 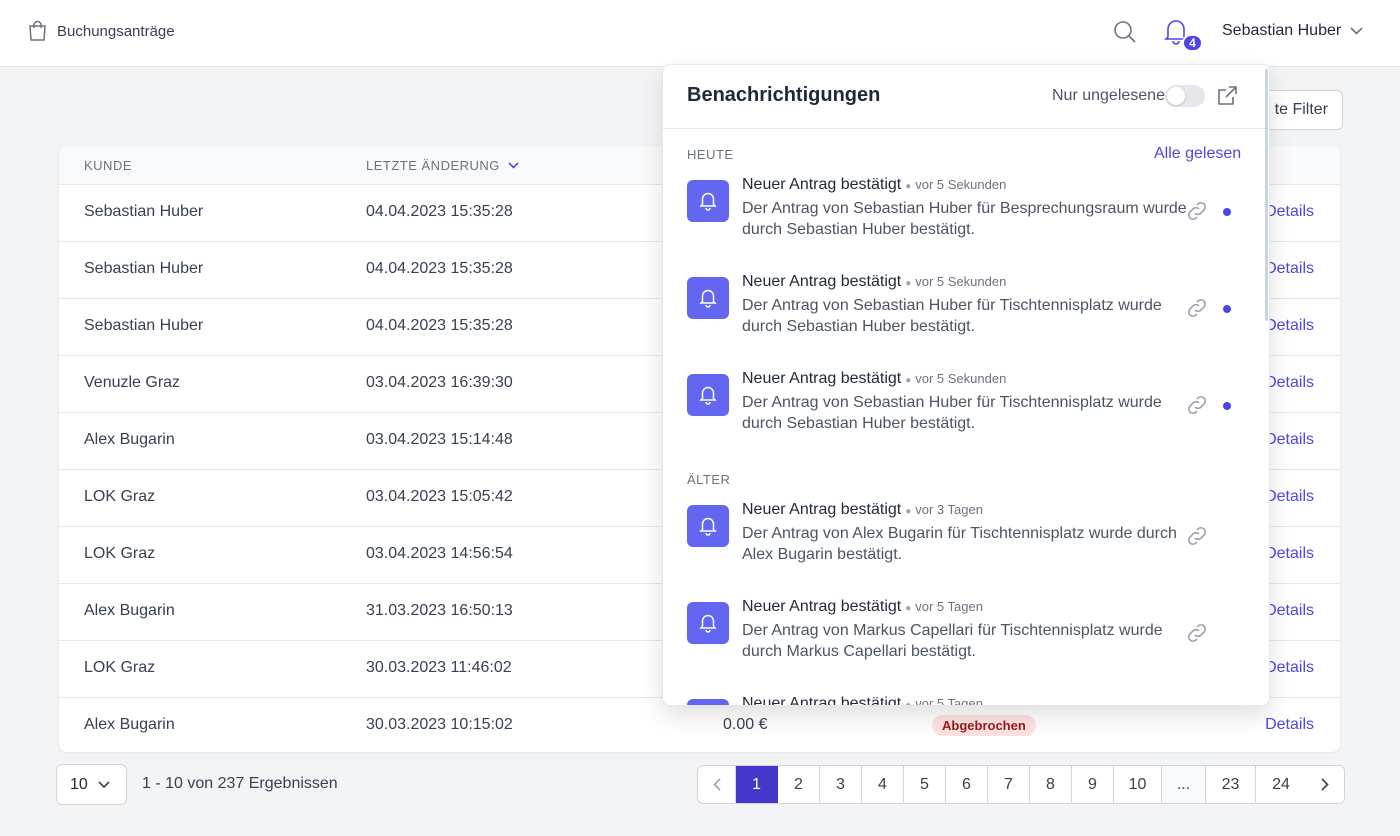 I want to click on unread-only-toggle, so click(x=1185, y=96).